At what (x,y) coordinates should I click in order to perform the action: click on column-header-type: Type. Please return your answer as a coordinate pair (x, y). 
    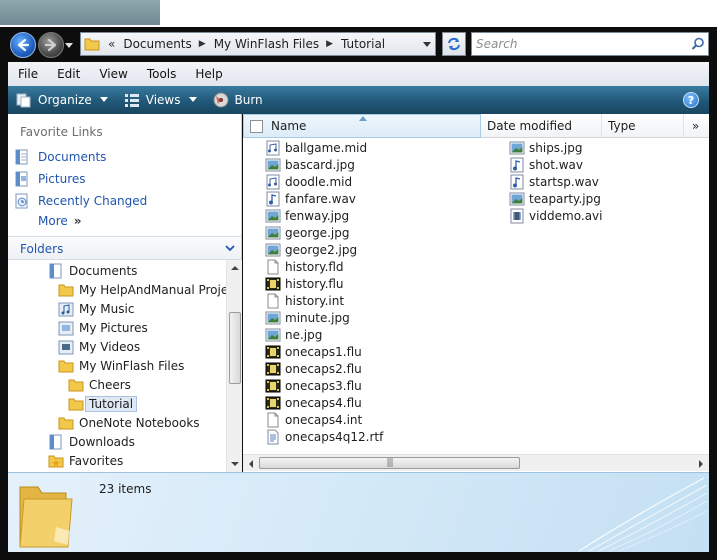
    Looking at the image, I should click on (643, 126).